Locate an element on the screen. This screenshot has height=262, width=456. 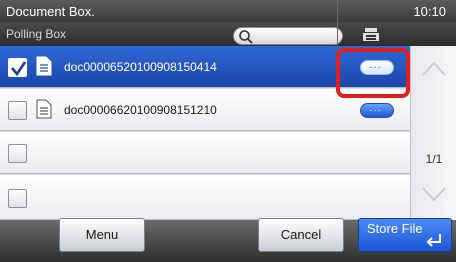
file-name: doc00006520100908150414 is located at coordinates (140, 67).